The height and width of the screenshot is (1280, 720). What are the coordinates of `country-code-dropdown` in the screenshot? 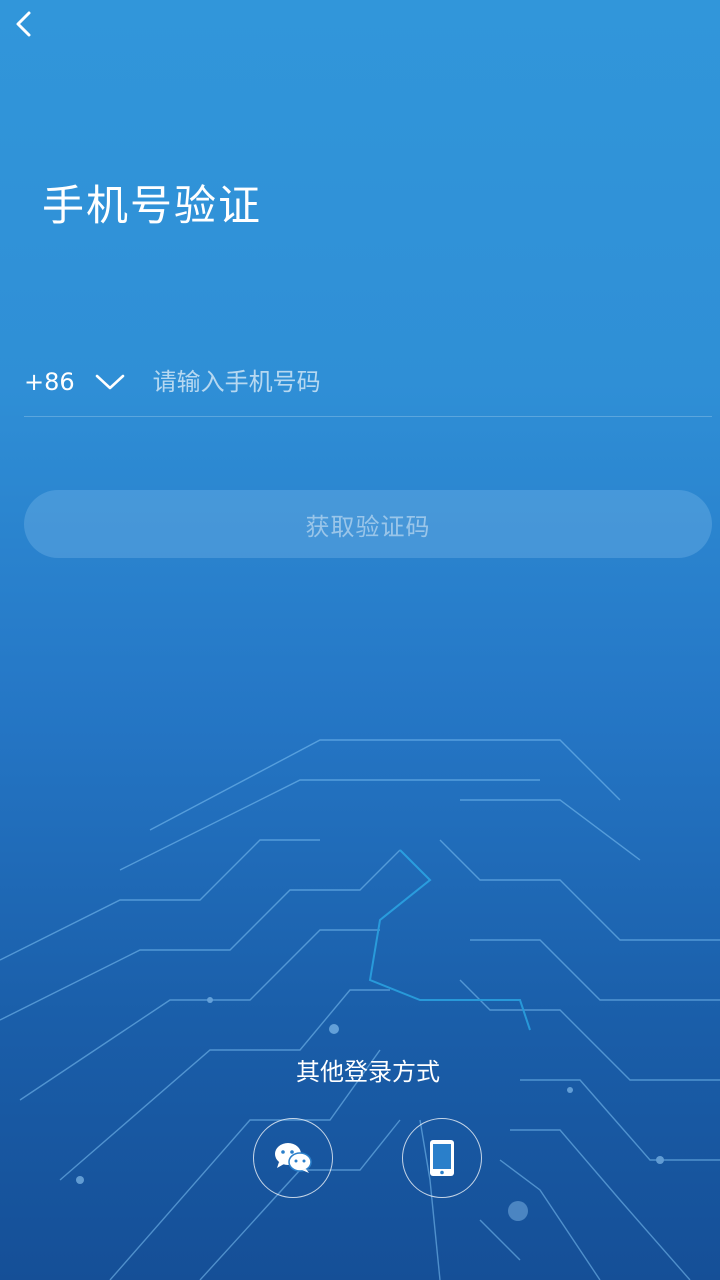 It's located at (110, 382).